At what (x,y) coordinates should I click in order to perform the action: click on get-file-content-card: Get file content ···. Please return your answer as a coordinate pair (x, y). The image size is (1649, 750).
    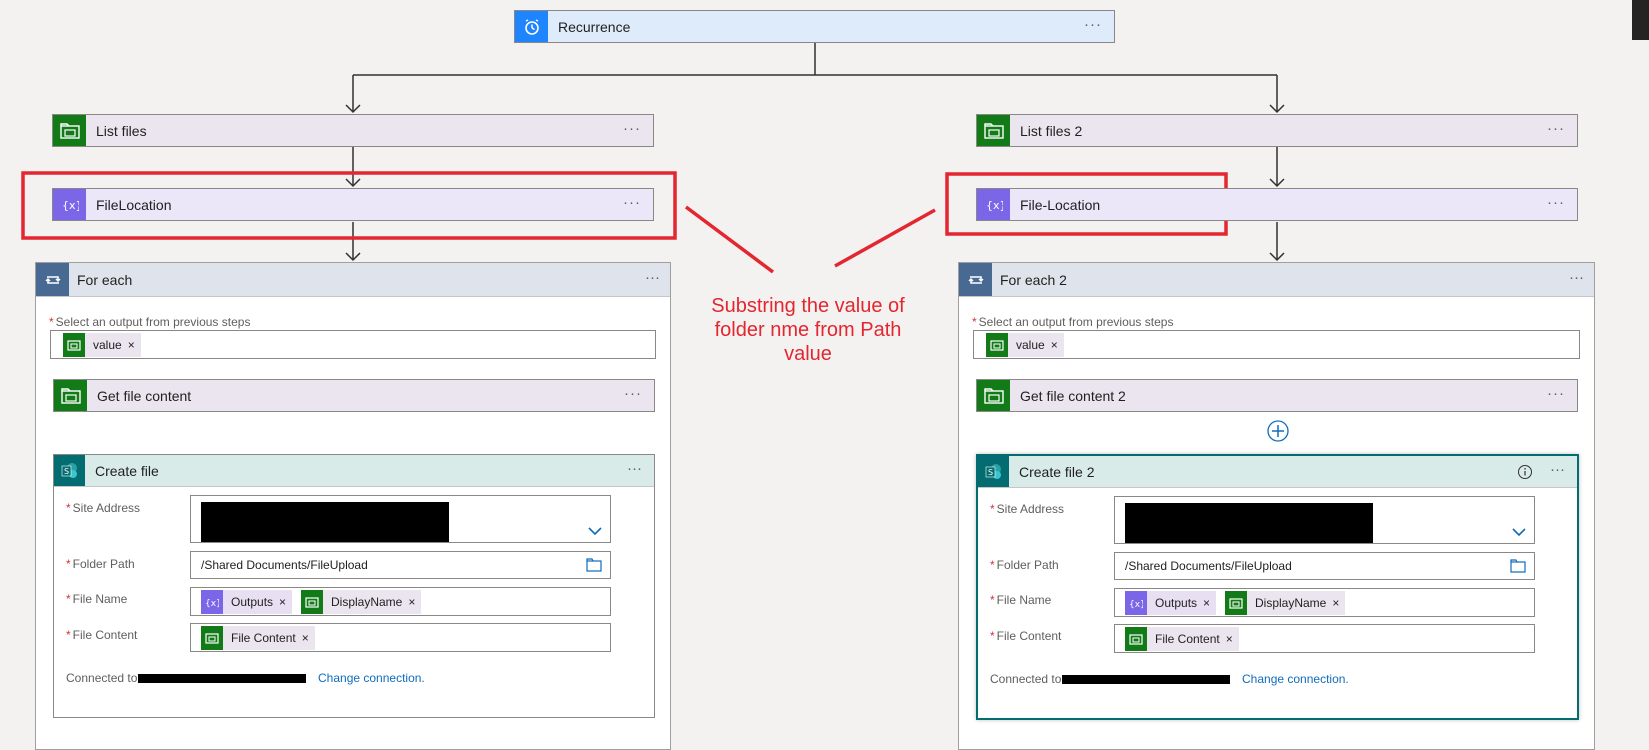
    Looking at the image, I should click on (354, 395).